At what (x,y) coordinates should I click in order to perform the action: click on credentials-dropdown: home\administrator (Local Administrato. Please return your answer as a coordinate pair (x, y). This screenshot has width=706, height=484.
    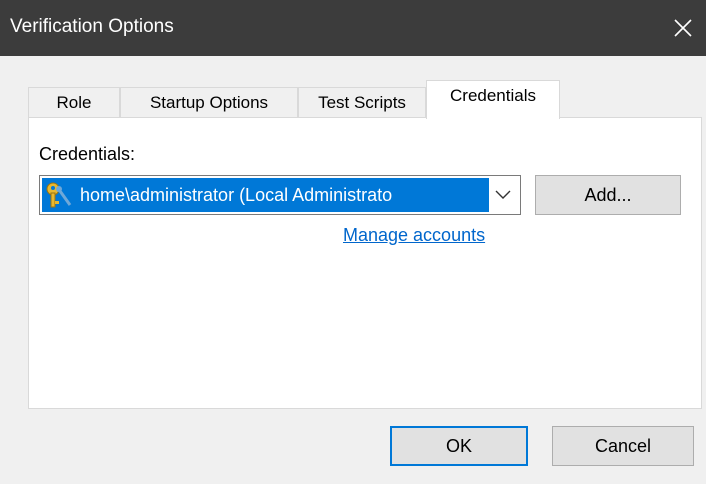
    Looking at the image, I should click on (280, 195).